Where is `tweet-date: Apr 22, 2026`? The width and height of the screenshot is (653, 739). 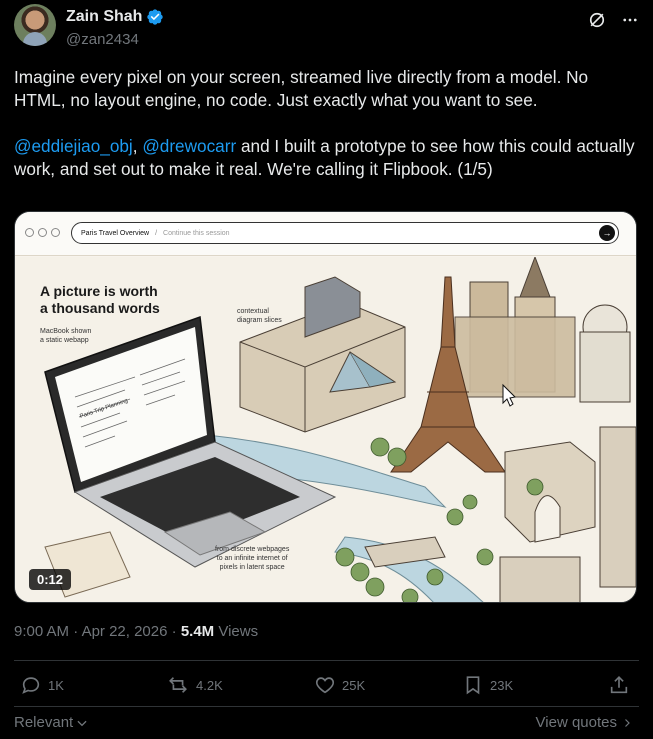 tweet-date: Apr 22, 2026 is located at coordinates (125, 631).